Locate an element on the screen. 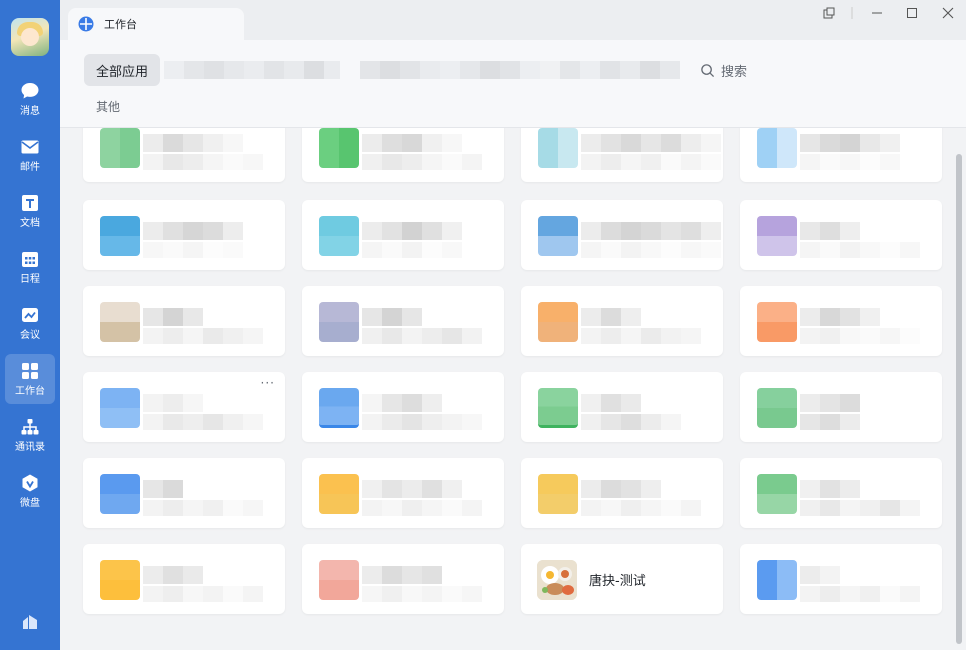 The height and width of the screenshot is (650, 966). minimize-button is located at coordinates (877, 13).